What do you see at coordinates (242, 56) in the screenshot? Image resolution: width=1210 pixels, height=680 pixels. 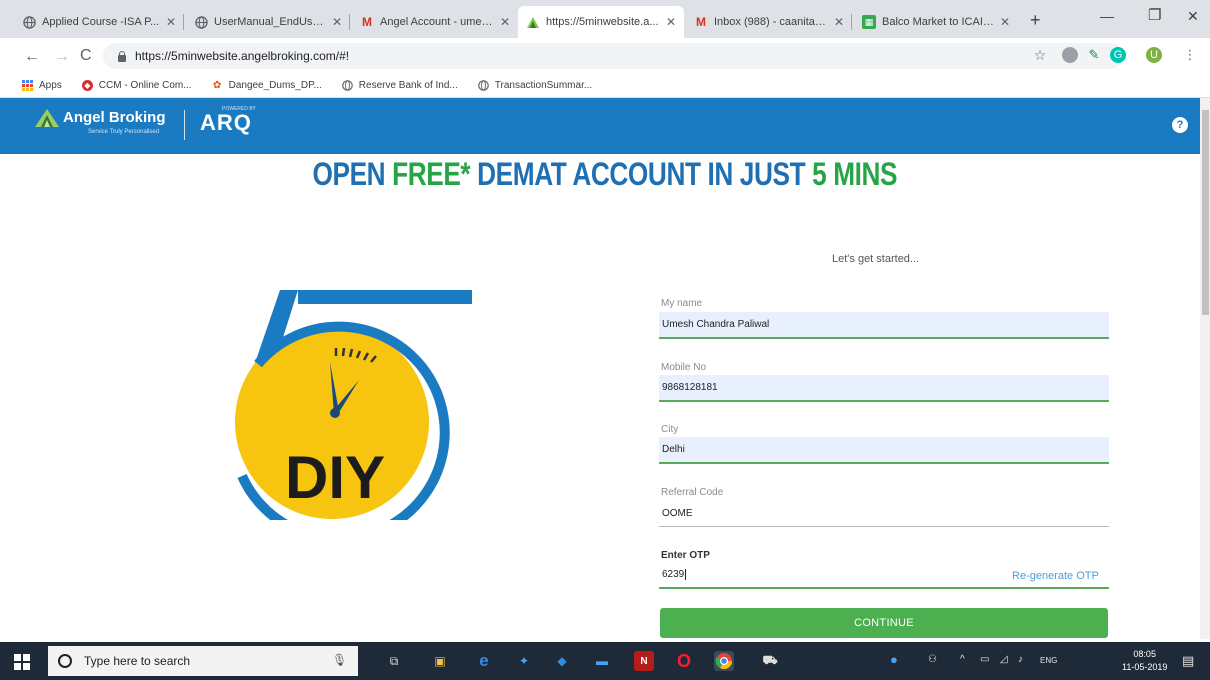 I see `url-text: https://5minwebsite.angelbroking.com/#!` at bounding box center [242, 56].